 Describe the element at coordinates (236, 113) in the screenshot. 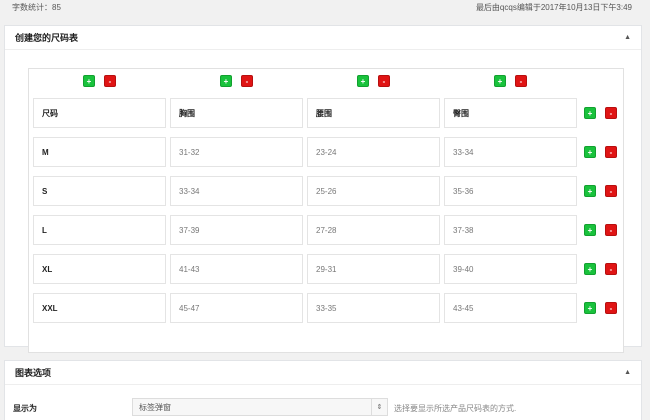

I see `column-header: 胸围` at that location.